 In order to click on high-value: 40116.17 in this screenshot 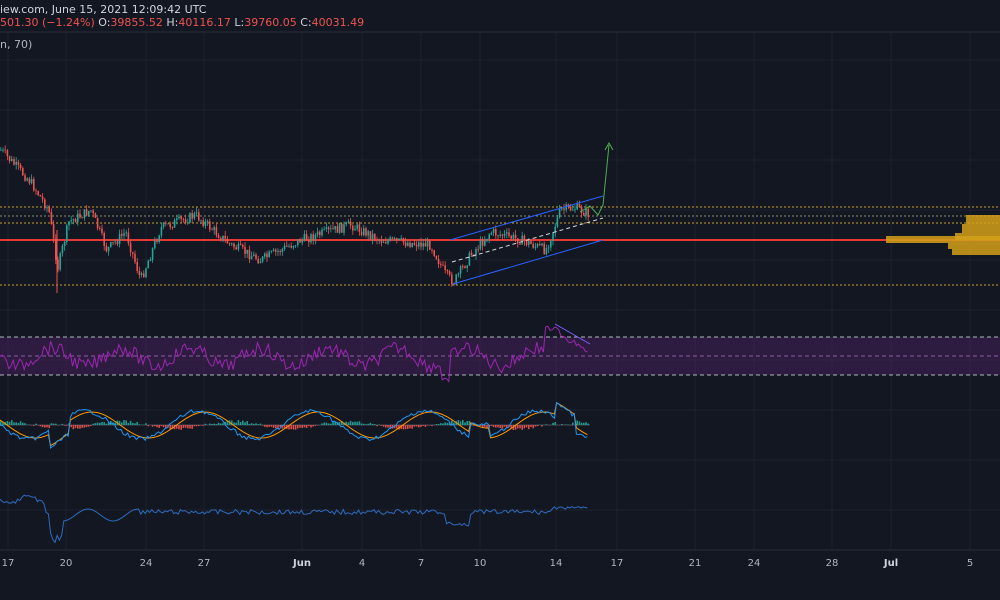, I will do `click(204, 22)`.